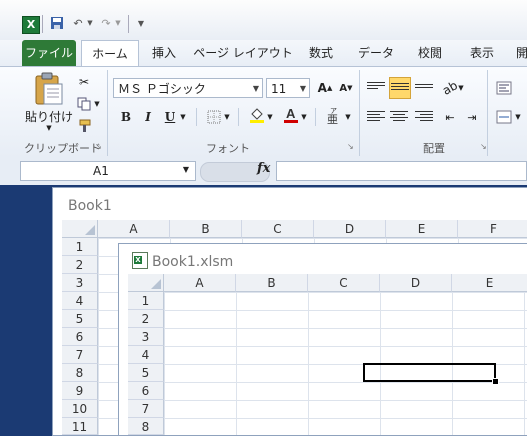 The width and height of the screenshot is (527, 436). I want to click on formula-input, so click(401, 171).